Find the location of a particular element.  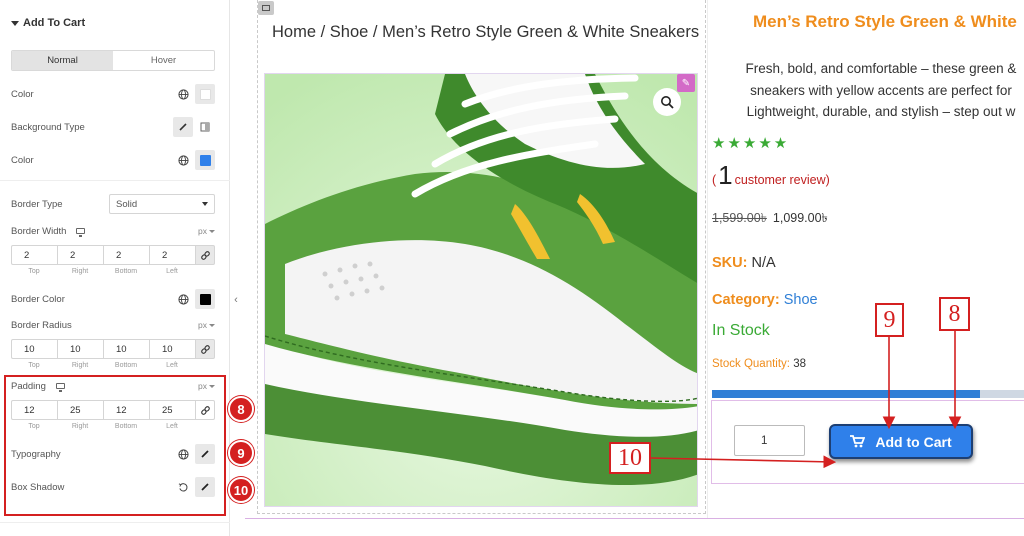

side-label-bottom: Bottom is located at coordinates (126, 271).